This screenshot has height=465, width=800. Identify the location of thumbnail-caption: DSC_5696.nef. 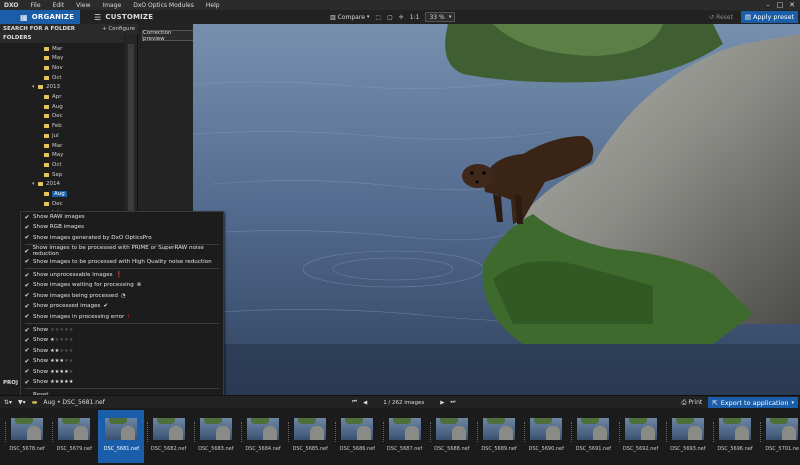
(735, 449).